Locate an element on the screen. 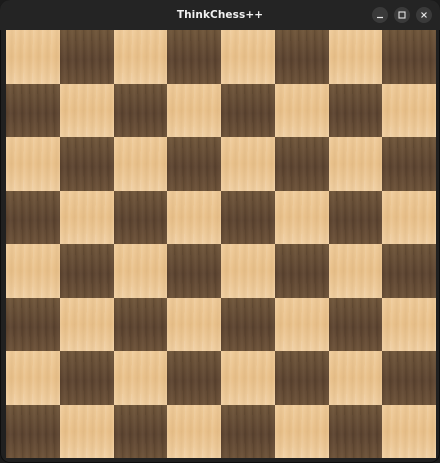 This screenshot has width=440, height=463. maximize-button is located at coordinates (402, 15).